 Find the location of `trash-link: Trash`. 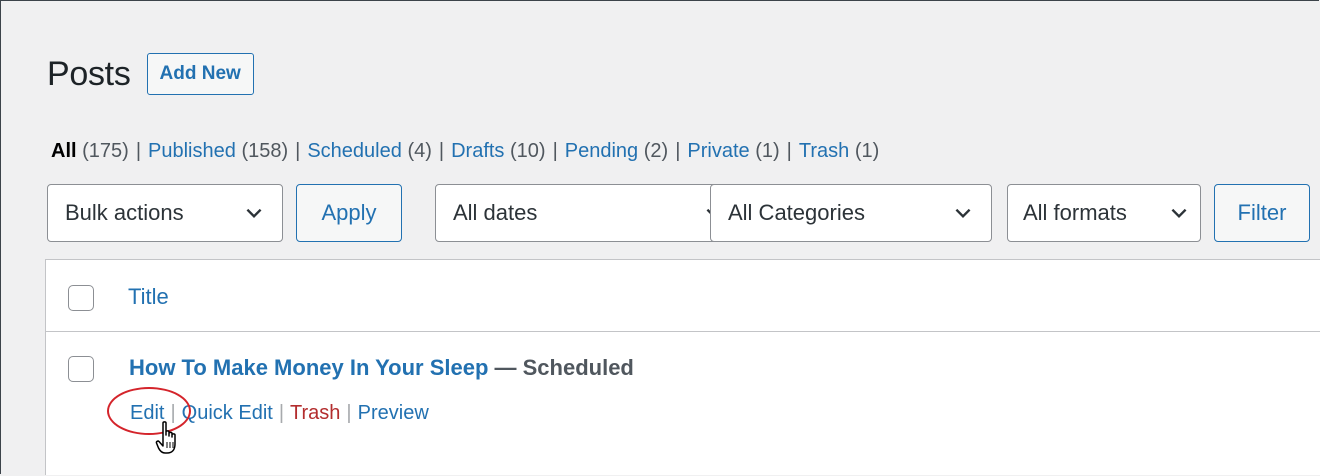

trash-link: Trash is located at coordinates (315, 413).